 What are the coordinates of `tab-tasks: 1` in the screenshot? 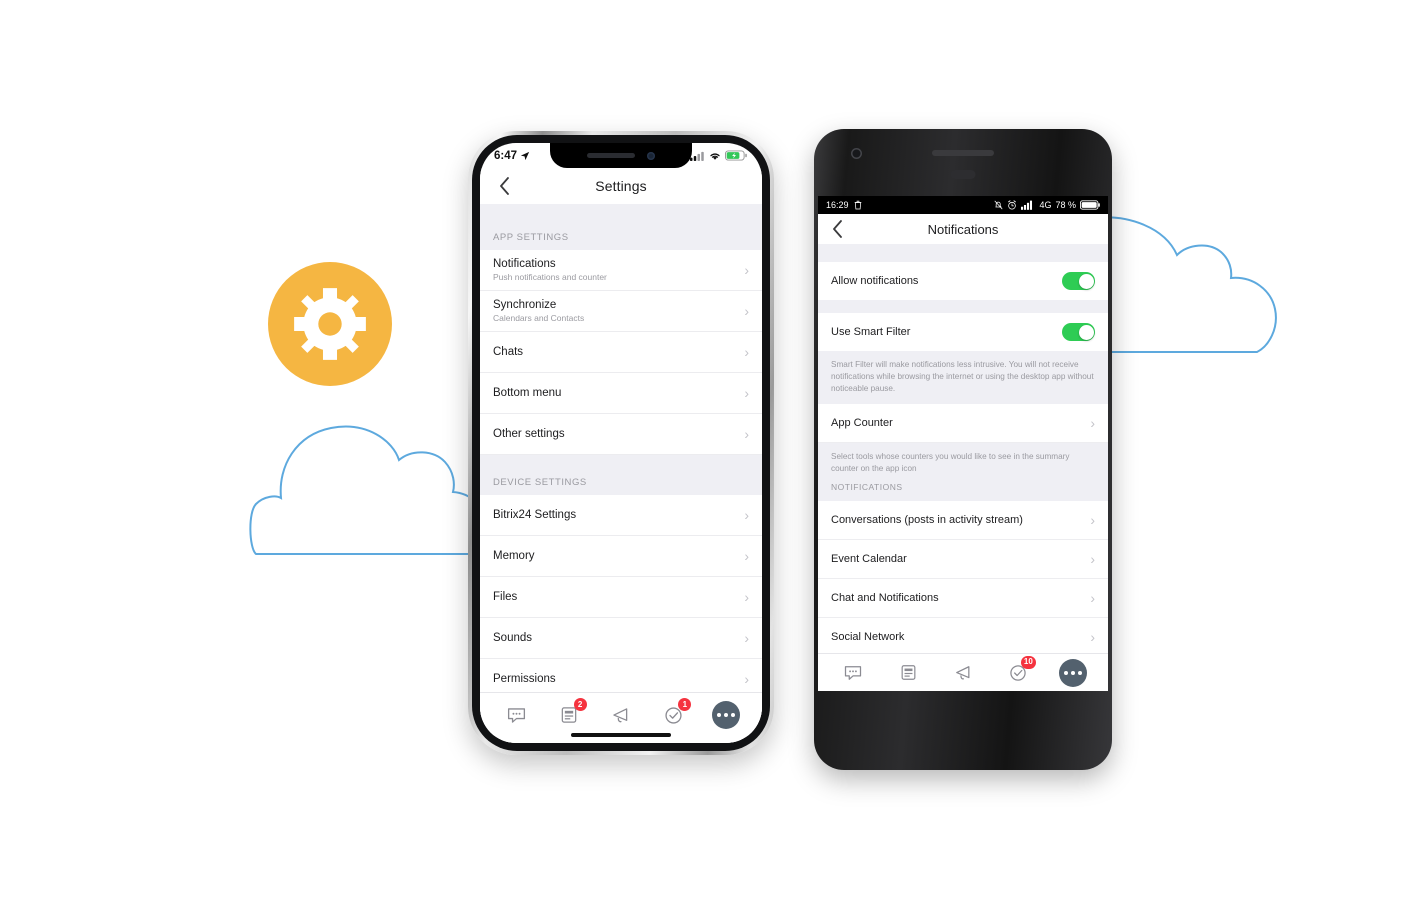 It's located at (674, 714).